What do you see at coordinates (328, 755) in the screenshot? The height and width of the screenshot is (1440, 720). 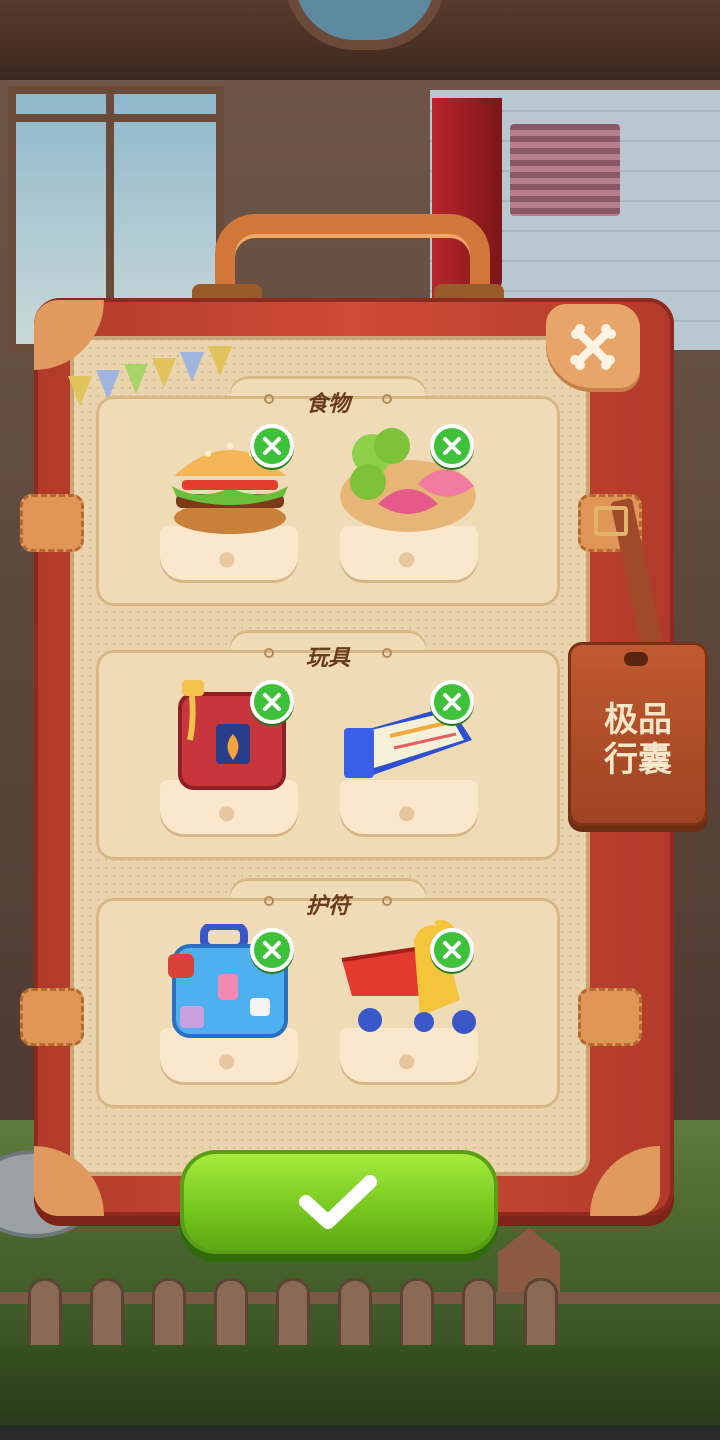 I see `section-toys` at bounding box center [328, 755].